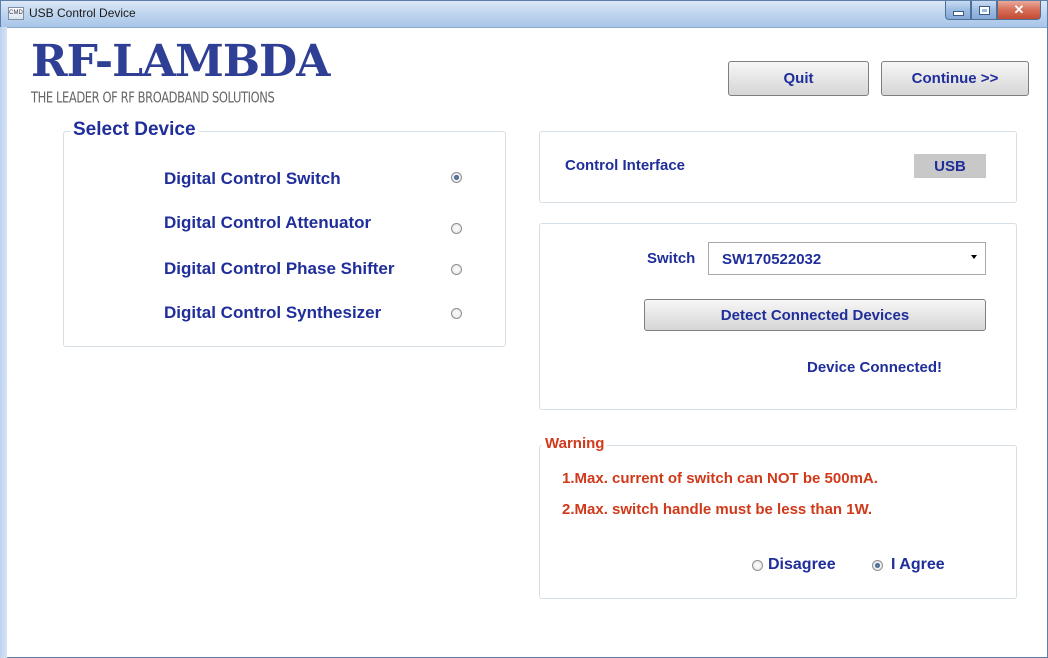  I want to click on detect-devices-button: Detect Connected Devices, so click(815, 315).